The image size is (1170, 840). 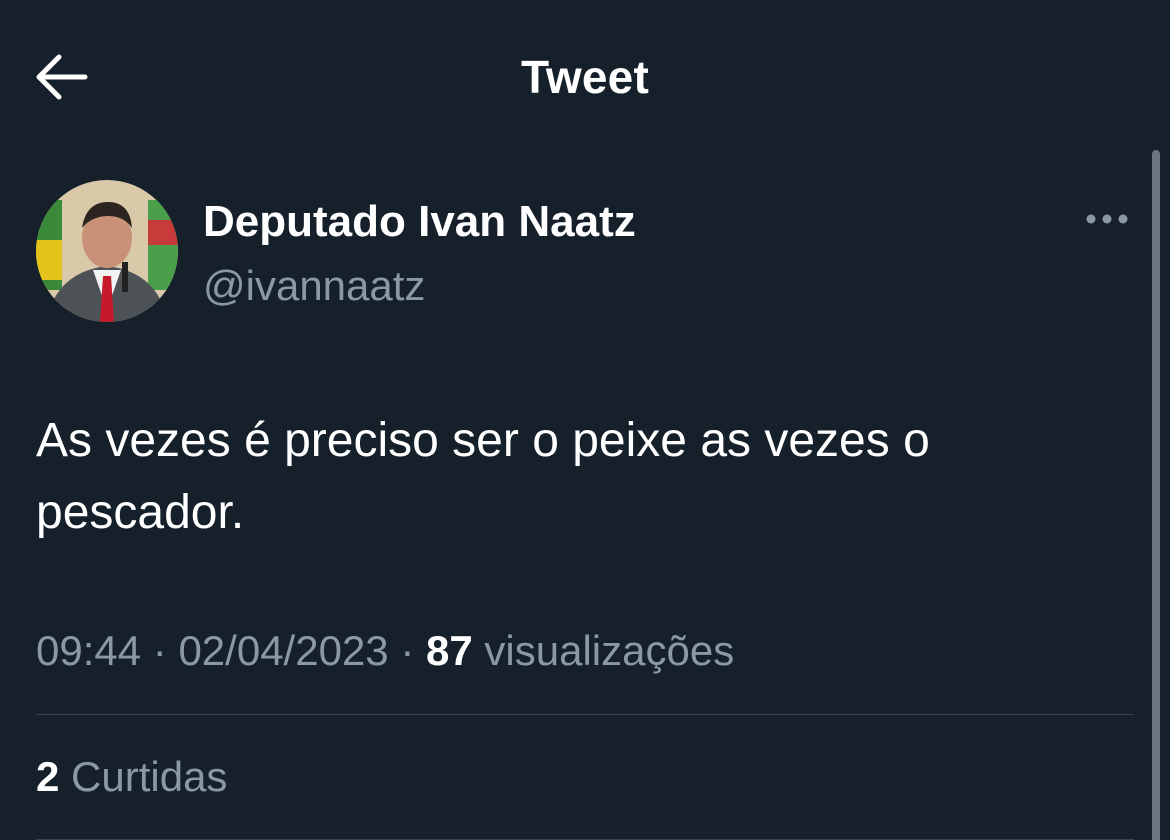 I want to click on avatar, so click(x=107, y=251).